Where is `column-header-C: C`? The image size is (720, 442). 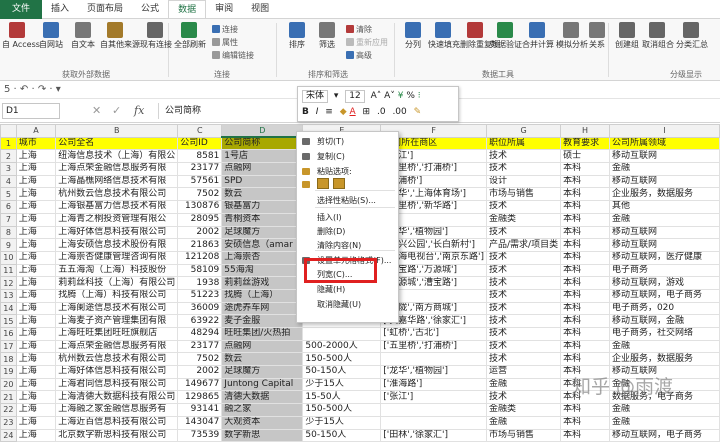 column-header-C: C is located at coordinates (200, 131).